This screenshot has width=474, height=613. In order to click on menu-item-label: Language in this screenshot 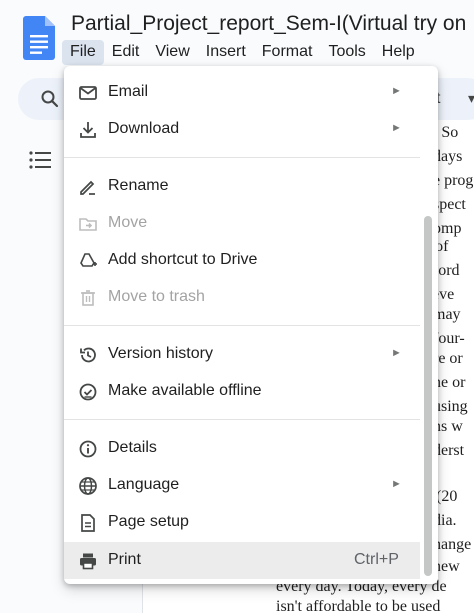, I will do `click(144, 484)`.